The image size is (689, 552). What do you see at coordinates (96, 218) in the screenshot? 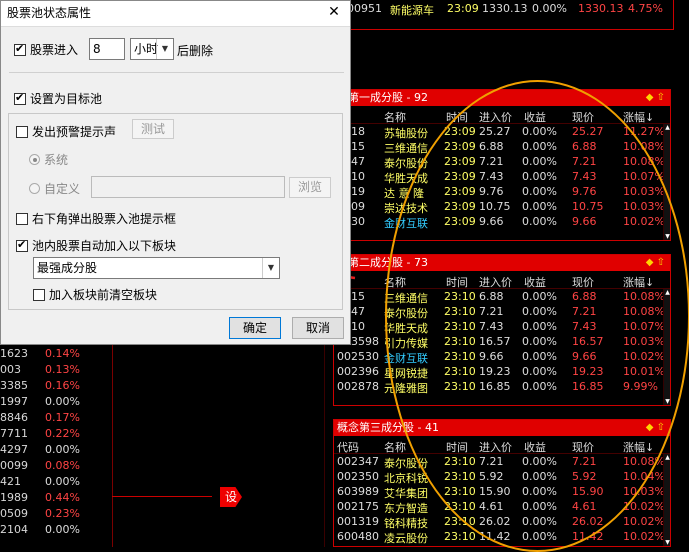
I see `popup-checkbox: 右下角弹出股票入池提示框` at bounding box center [96, 218].